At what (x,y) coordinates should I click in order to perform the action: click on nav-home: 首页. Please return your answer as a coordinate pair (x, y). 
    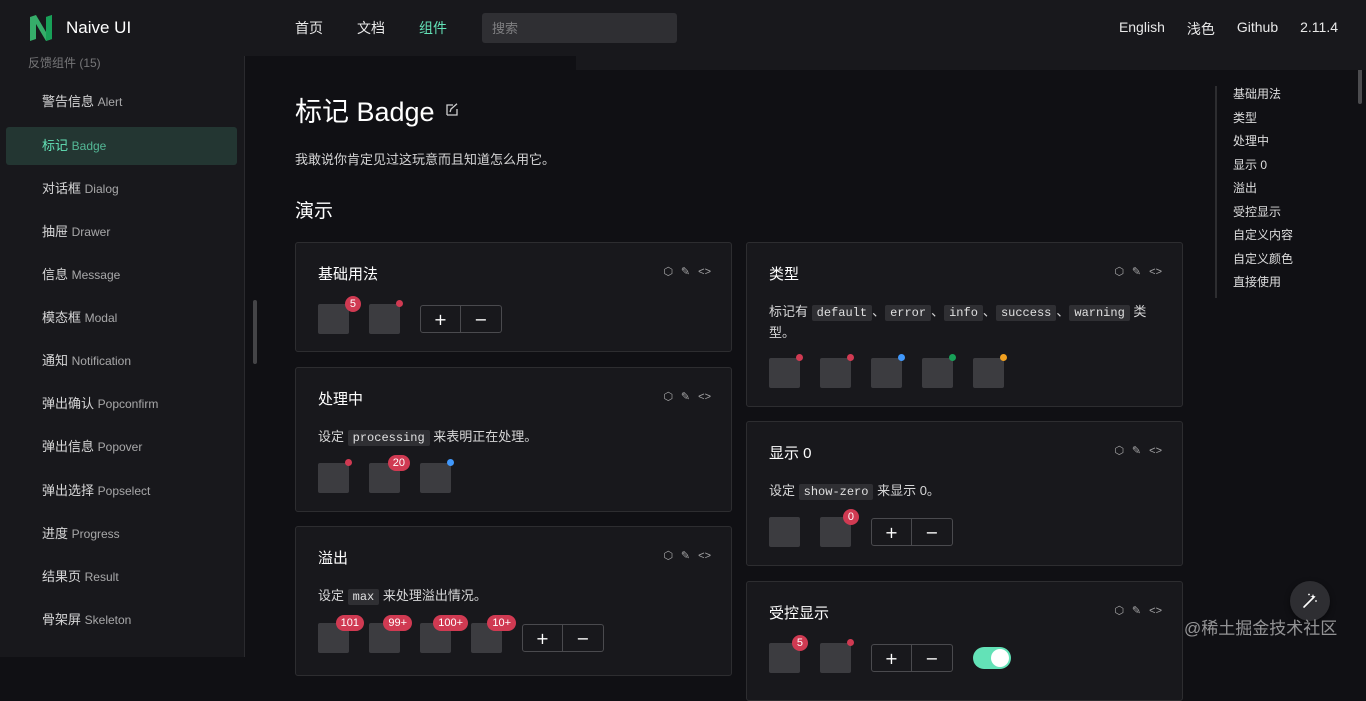
    Looking at the image, I should click on (309, 28).